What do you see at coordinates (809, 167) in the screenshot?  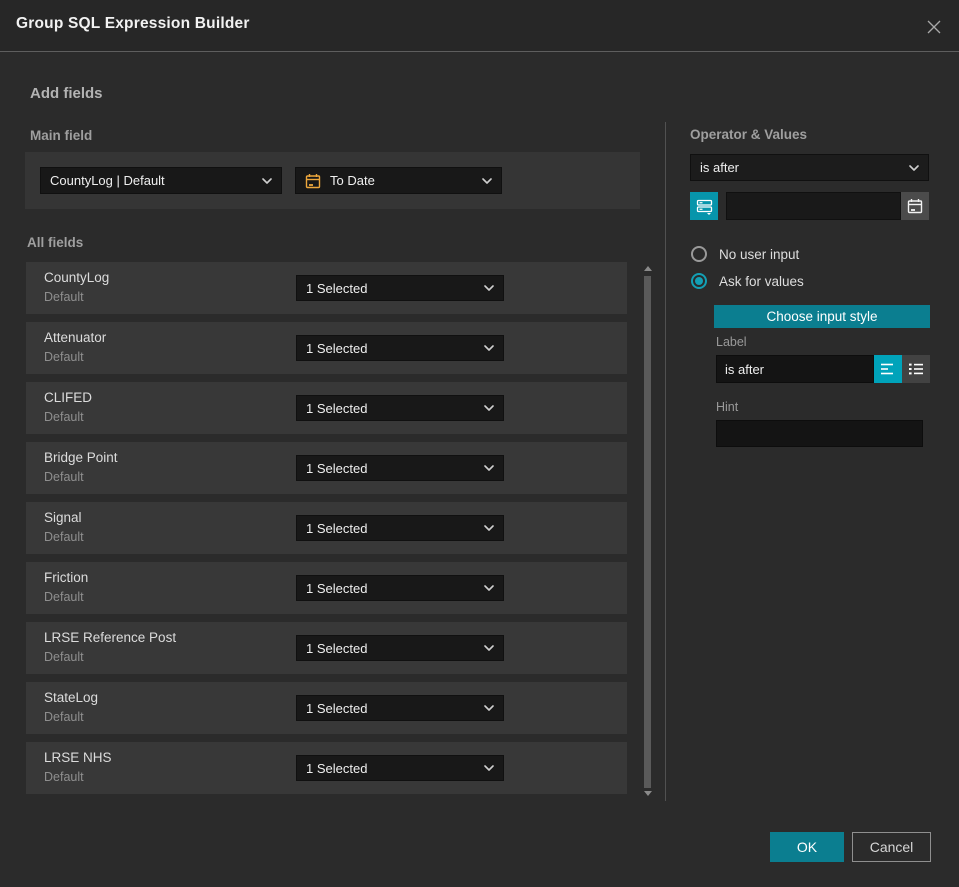 I see `operator-select: is after` at bounding box center [809, 167].